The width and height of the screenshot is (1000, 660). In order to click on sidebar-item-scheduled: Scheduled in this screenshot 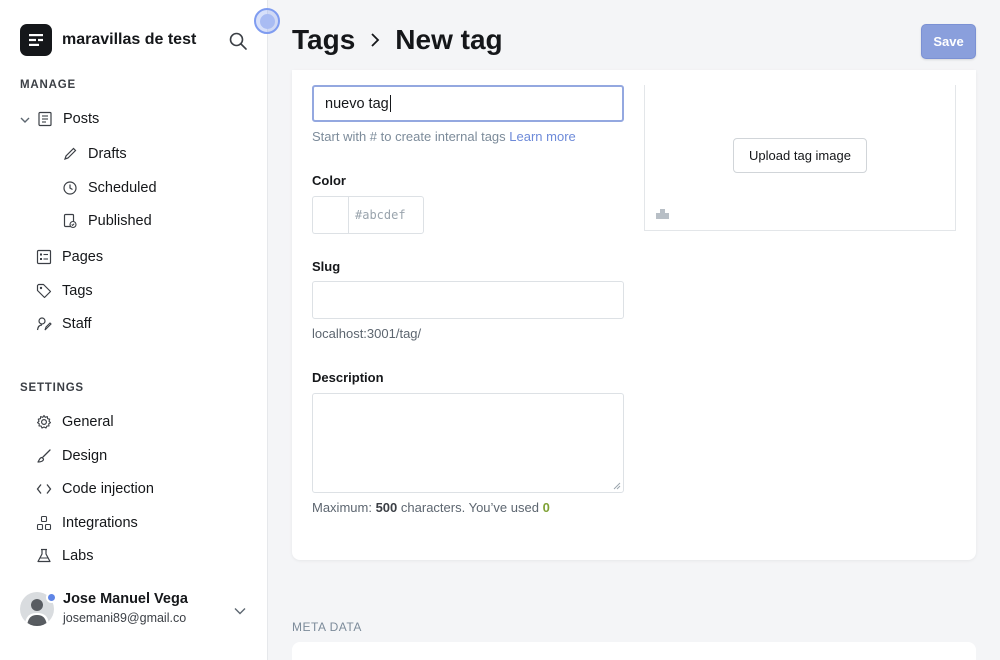, I will do `click(109, 188)`.